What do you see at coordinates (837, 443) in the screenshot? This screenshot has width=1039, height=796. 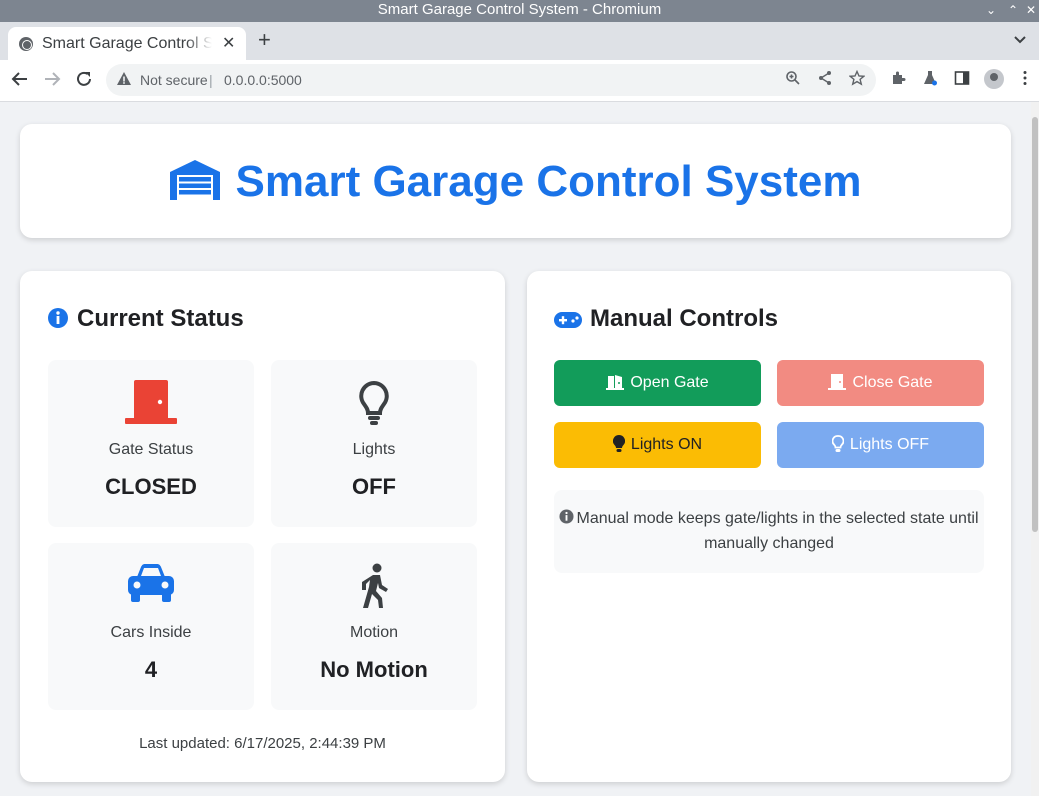 I see `lightbulb-outline-icon` at bounding box center [837, 443].